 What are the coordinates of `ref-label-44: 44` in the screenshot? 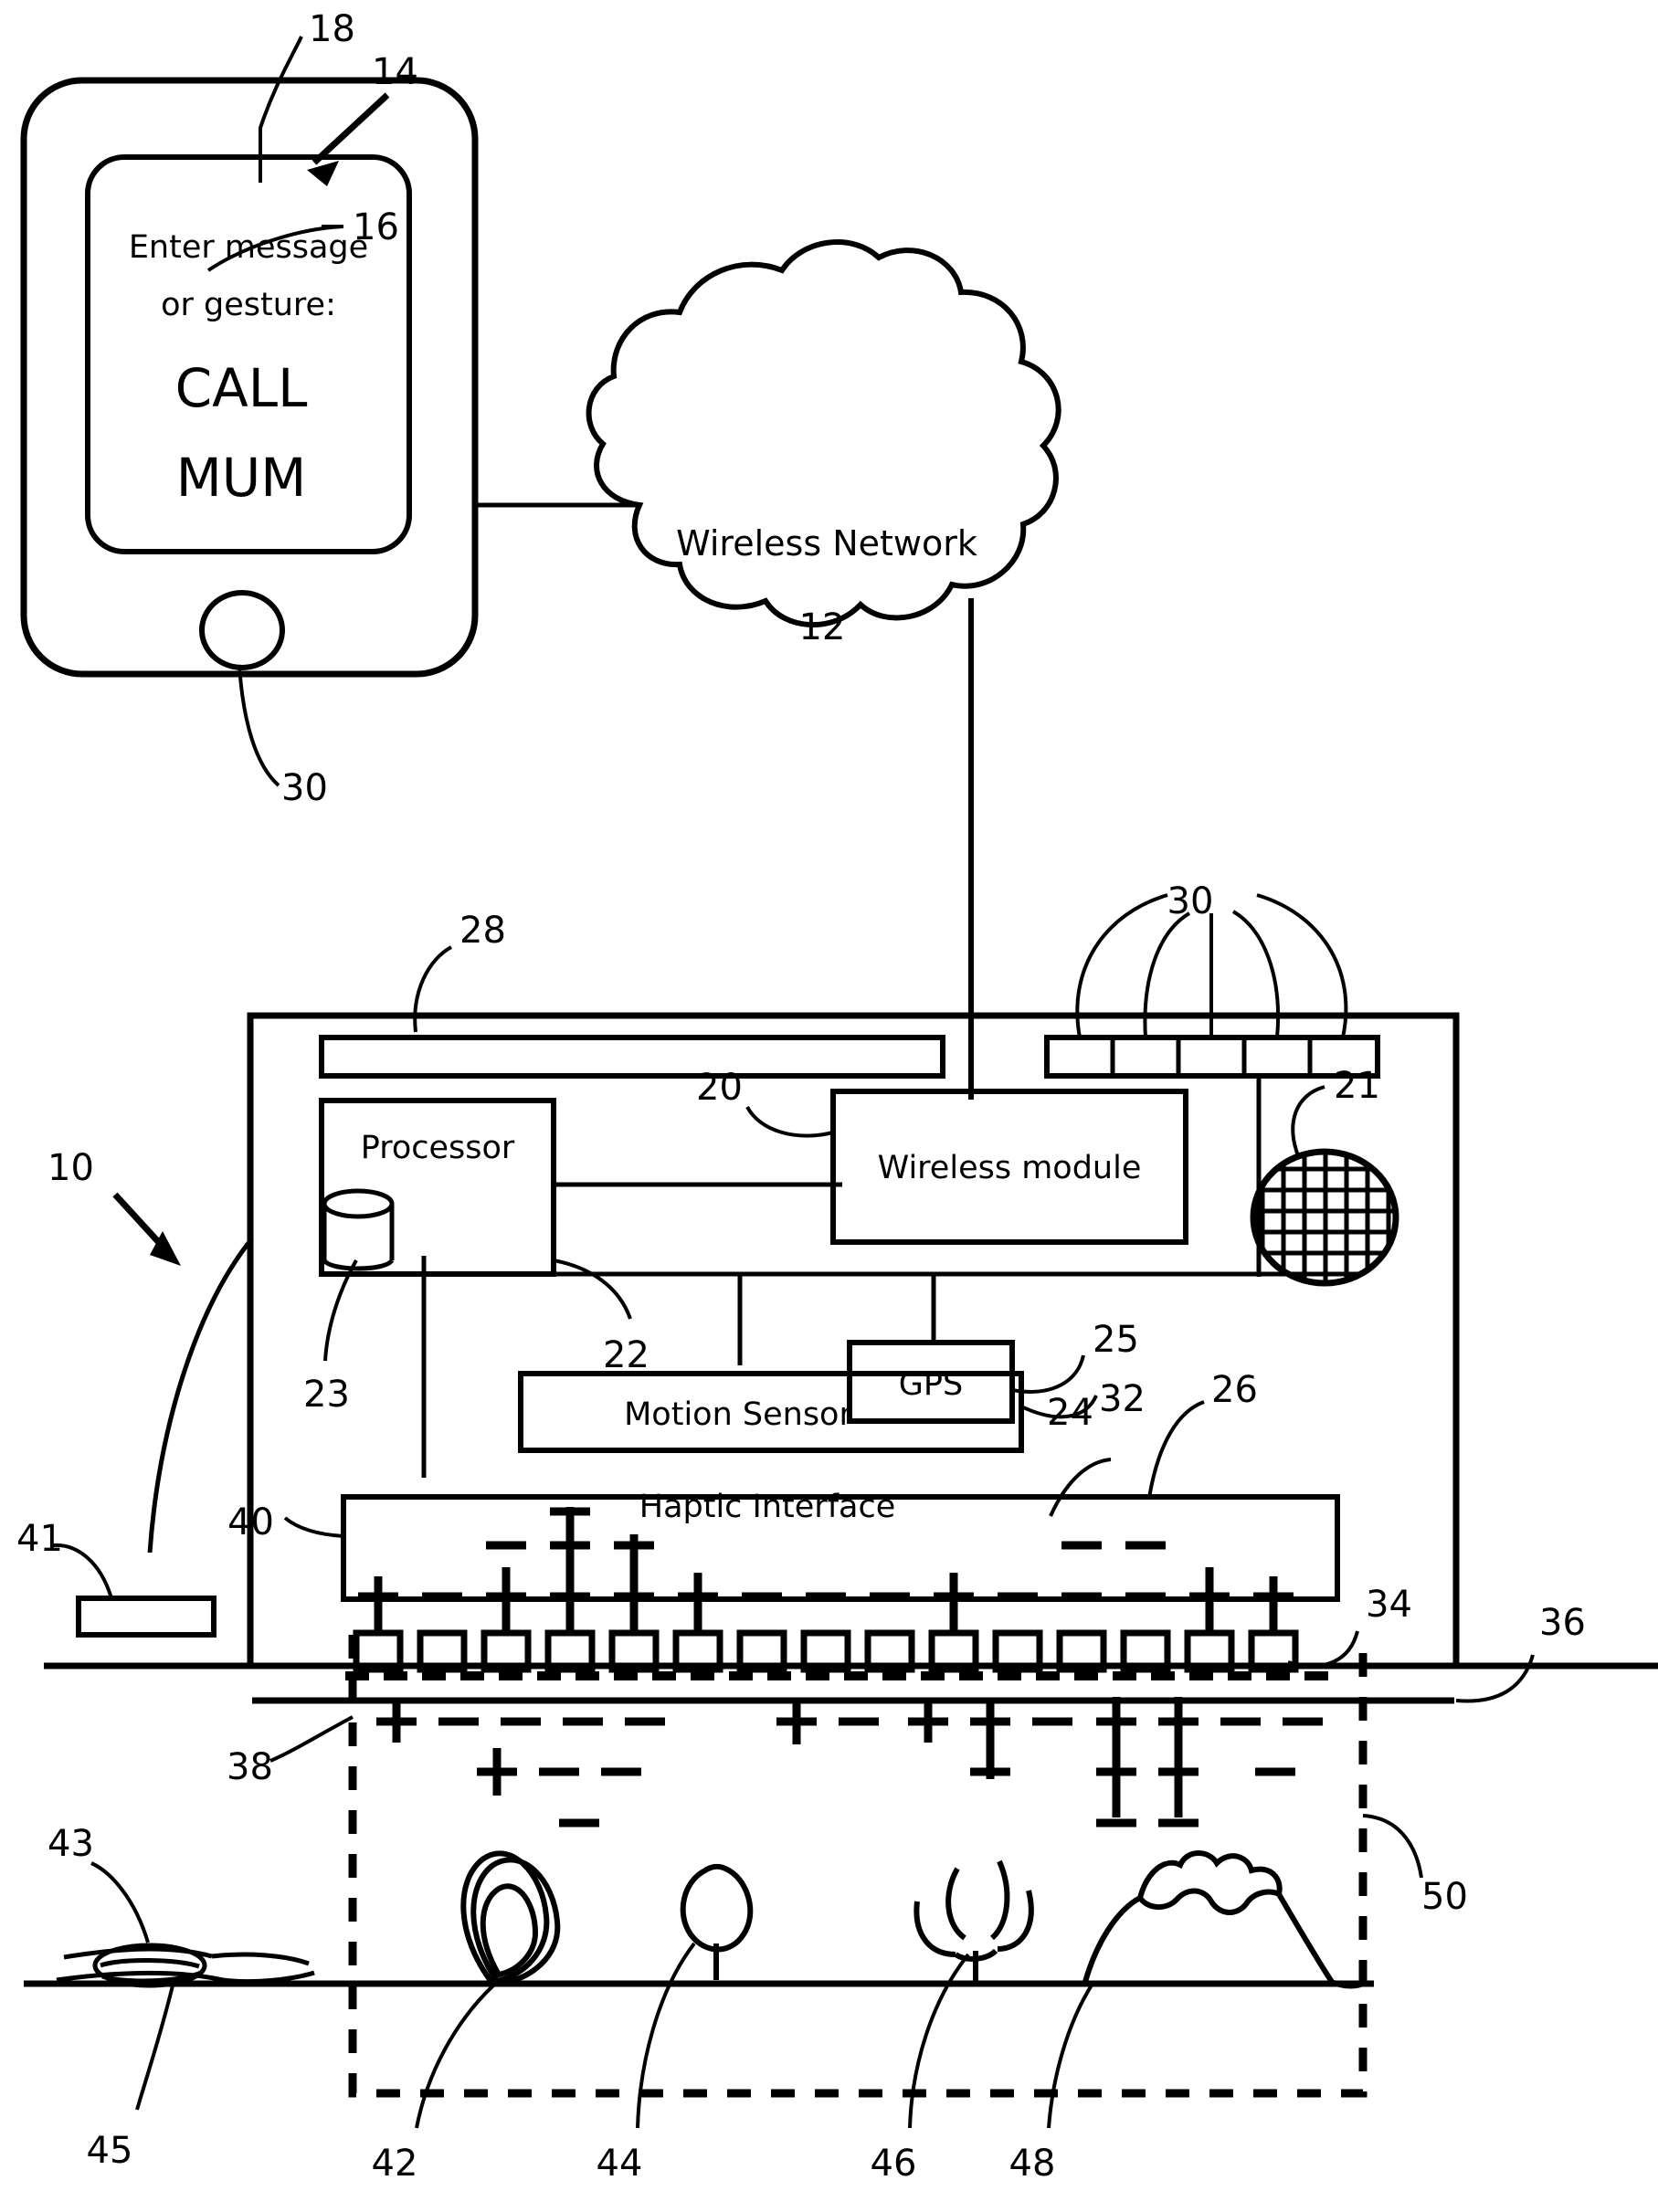 It's located at (620, 2164).